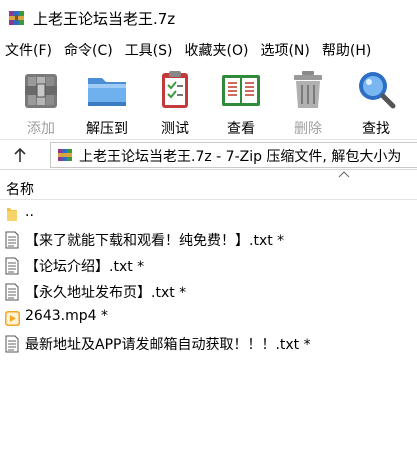 This screenshot has width=417, height=456. What do you see at coordinates (241, 90) in the screenshot?
I see `open-book-icon` at bounding box center [241, 90].